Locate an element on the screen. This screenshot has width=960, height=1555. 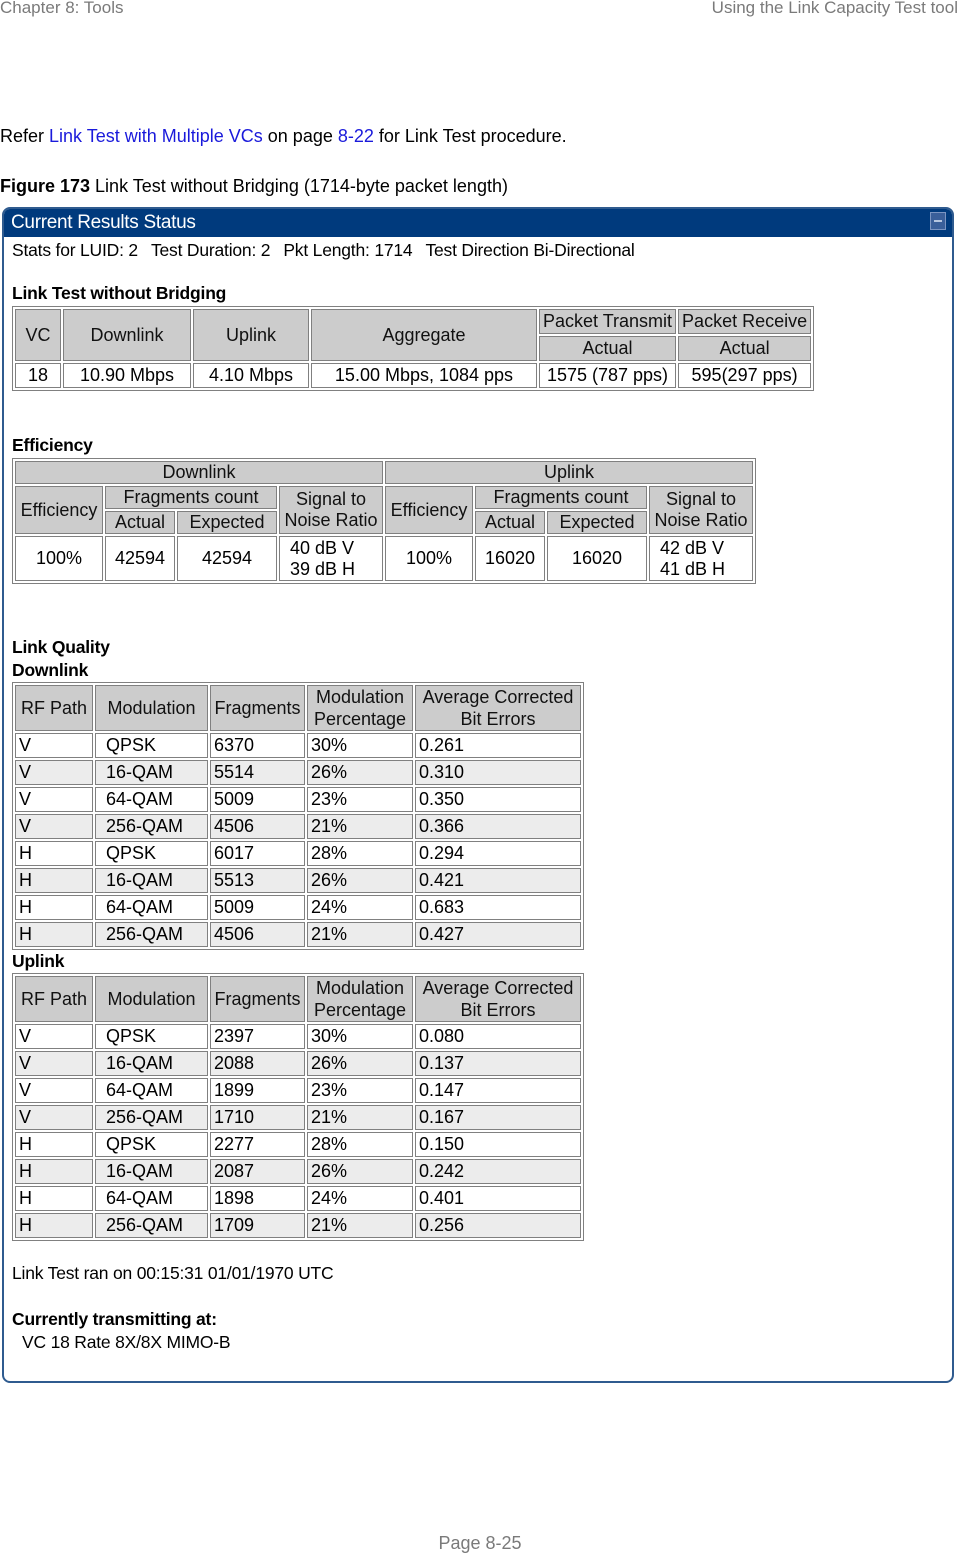
cell-modulation: 256-QAM is located at coordinates (151, 934).